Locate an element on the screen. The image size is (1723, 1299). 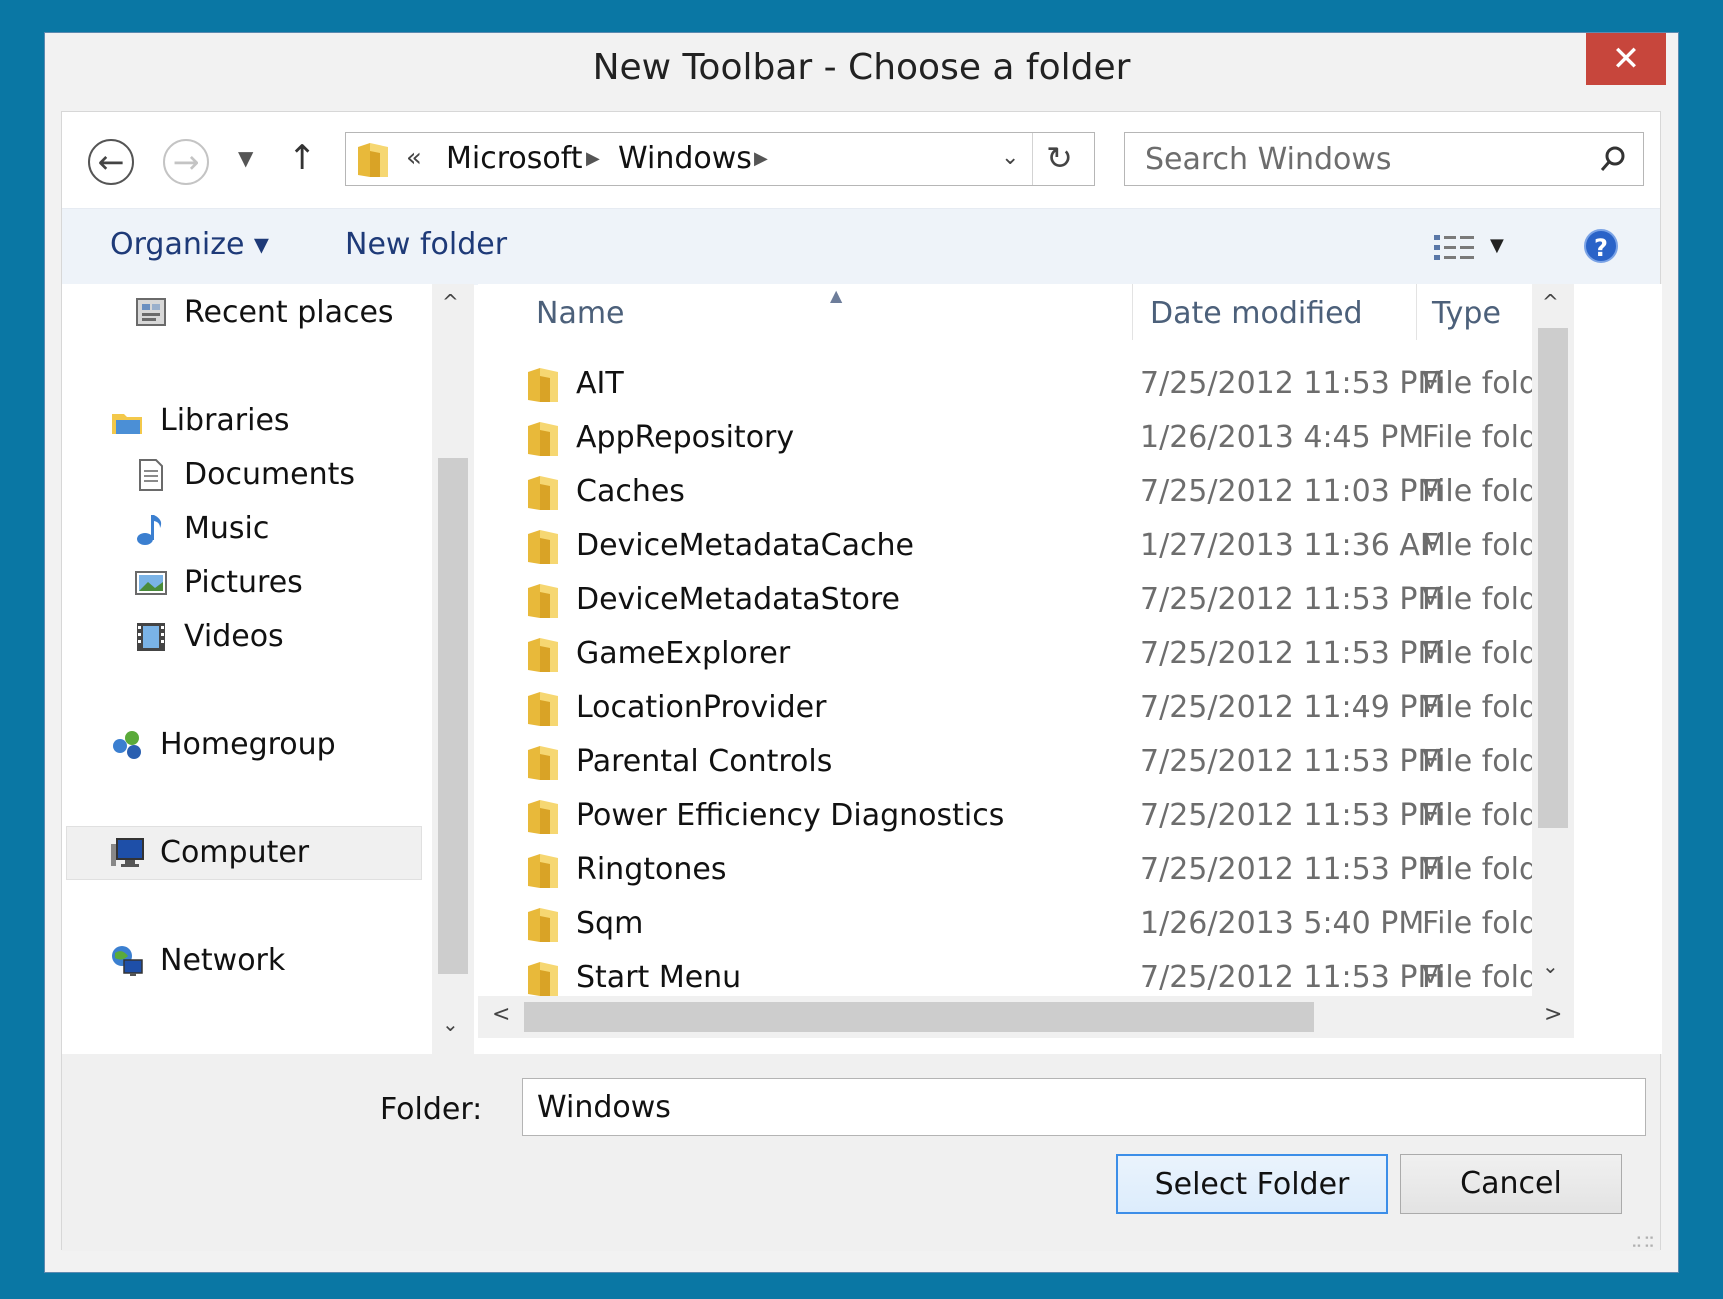
column-header-date-modified: Date modified is located at coordinates (1256, 324).